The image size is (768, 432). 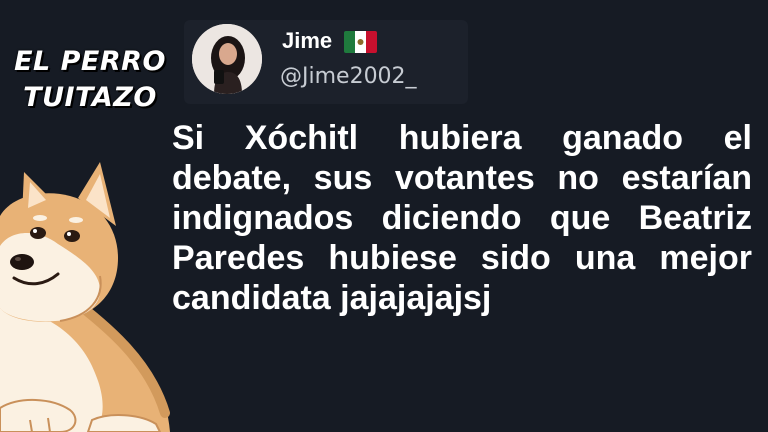 I want to click on brand-title-line-2: TUITAZO, so click(x=90, y=97).